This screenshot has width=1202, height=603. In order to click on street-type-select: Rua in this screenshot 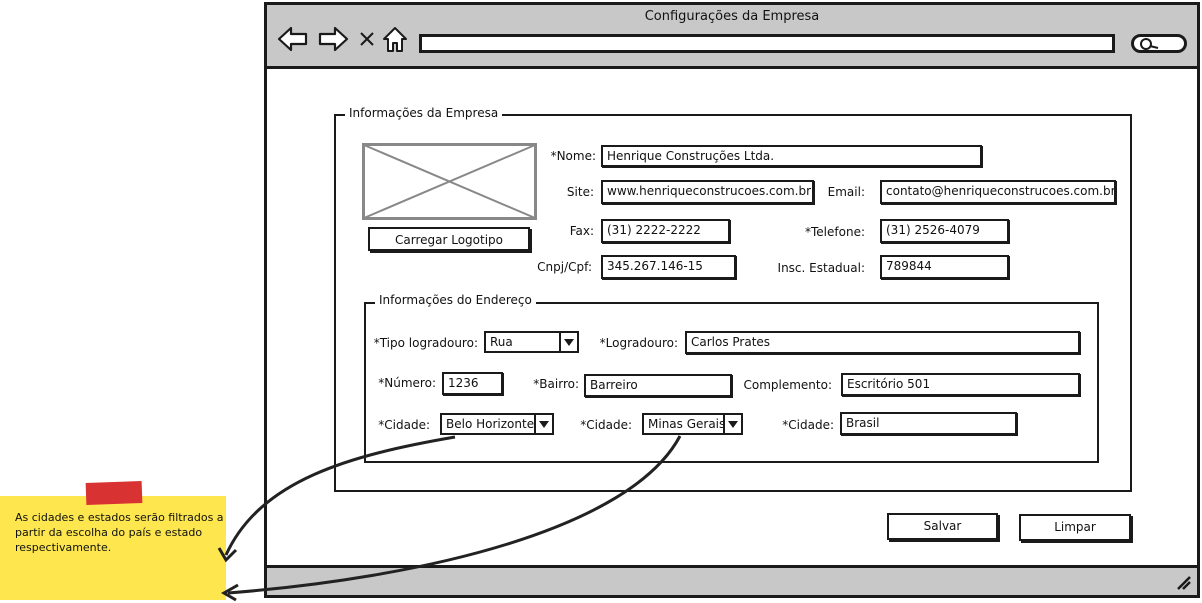, I will do `click(531, 342)`.